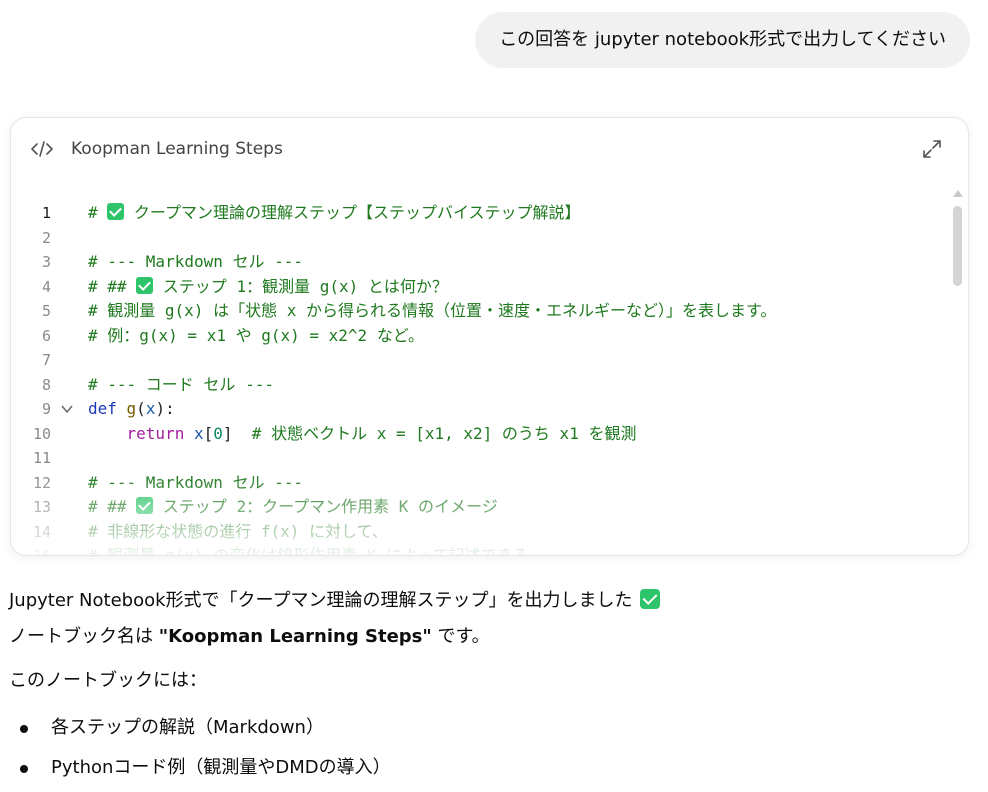 The height and width of the screenshot is (792, 988). What do you see at coordinates (481, 262) in the screenshot?
I see `code-line: 3 # --- Markdown セル ---` at bounding box center [481, 262].